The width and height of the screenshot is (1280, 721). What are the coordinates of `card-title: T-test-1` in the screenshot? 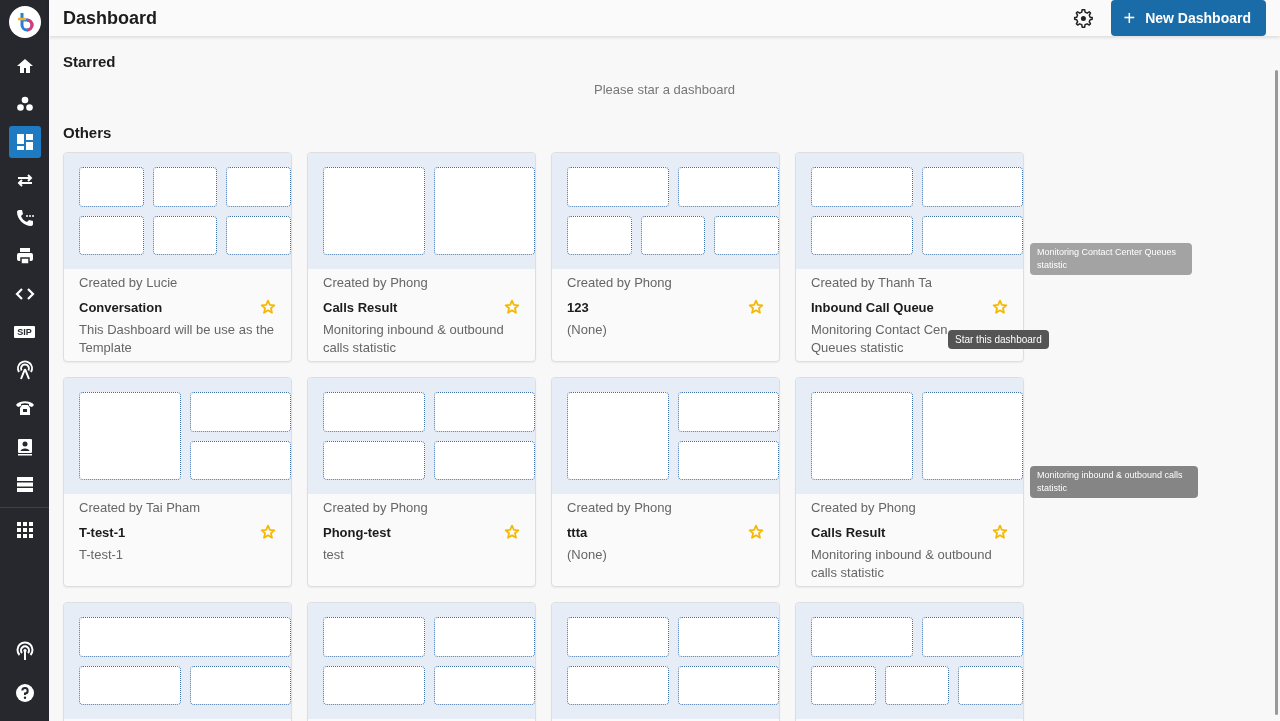 It's located at (102, 532).